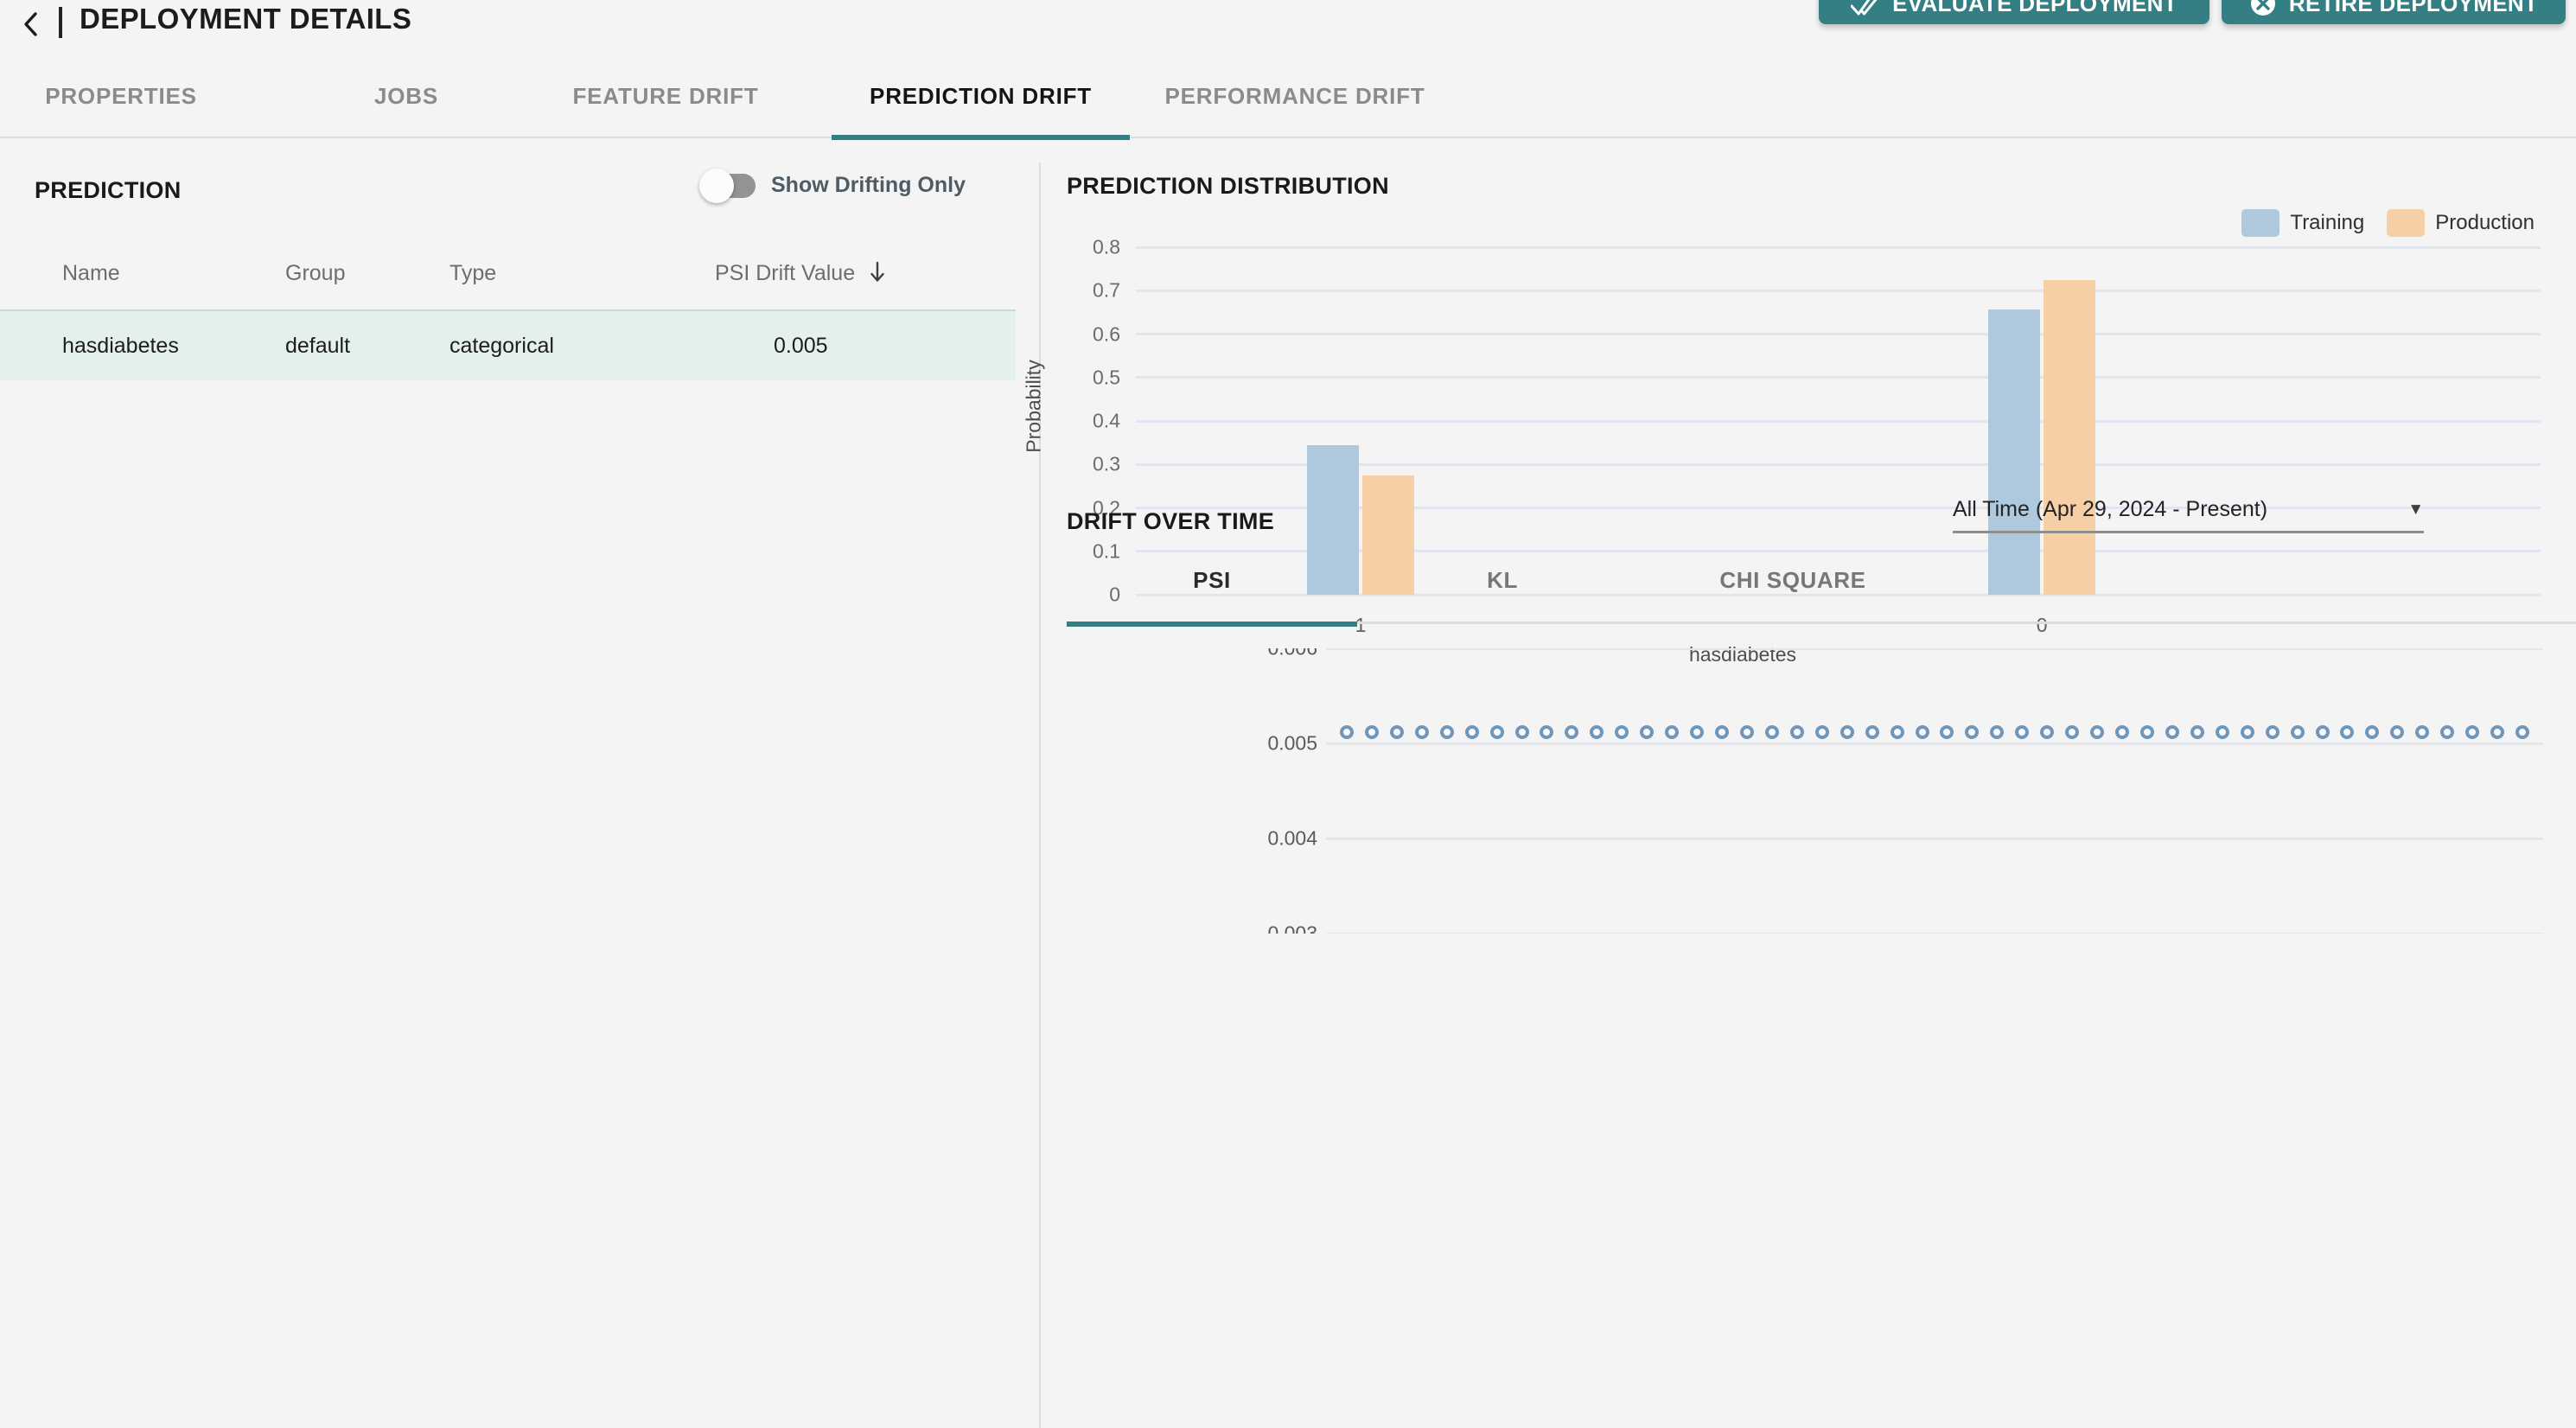 Image resolution: width=2576 pixels, height=1428 pixels. What do you see at coordinates (716, 186) in the screenshot?
I see `toggle-knob` at bounding box center [716, 186].